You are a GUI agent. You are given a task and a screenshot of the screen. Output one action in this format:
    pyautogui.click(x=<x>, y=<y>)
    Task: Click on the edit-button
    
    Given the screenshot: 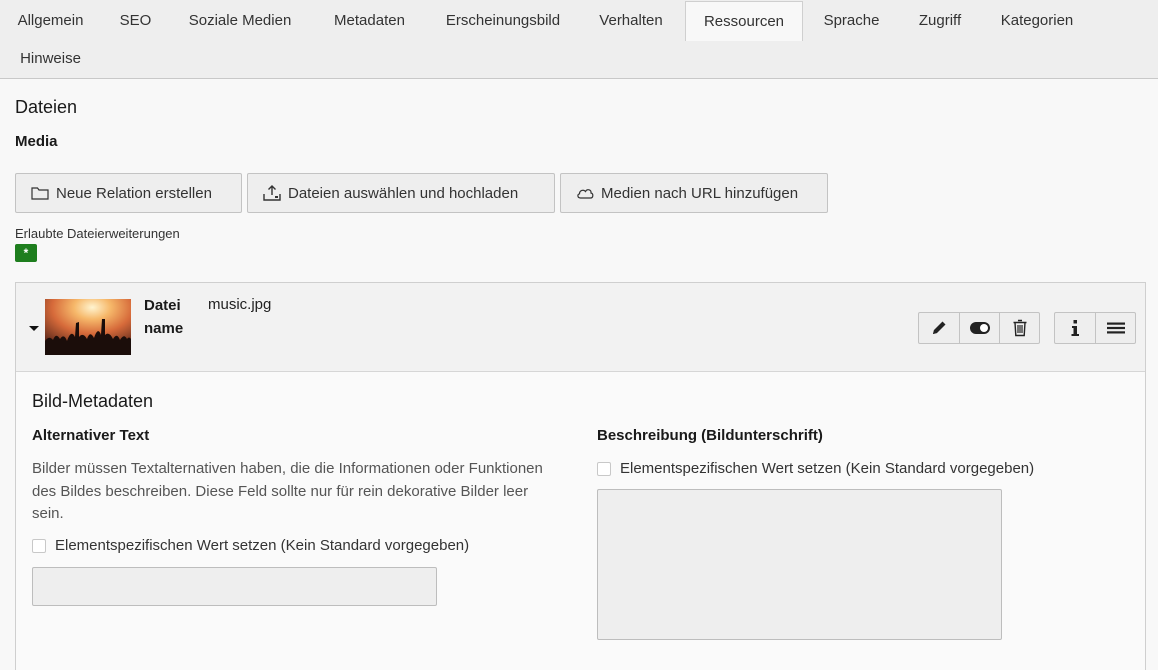 What is the action you would take?
    pyautogui.click(x=939, y=328)
    